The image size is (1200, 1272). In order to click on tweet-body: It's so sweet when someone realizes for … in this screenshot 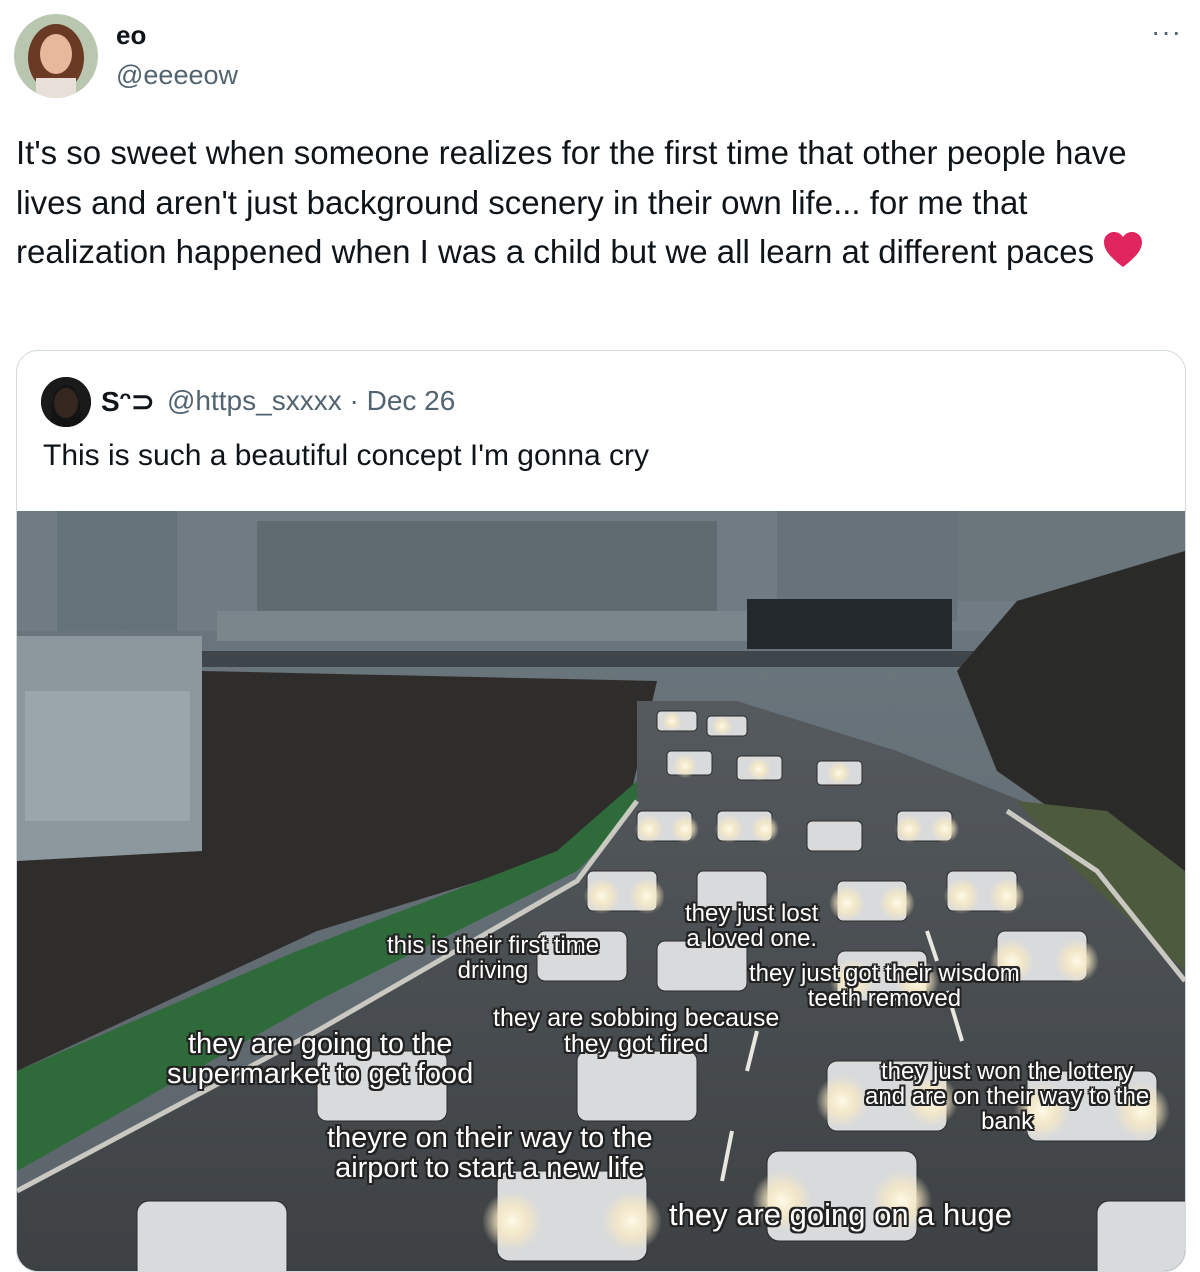, I will do `click(601, 205)`.